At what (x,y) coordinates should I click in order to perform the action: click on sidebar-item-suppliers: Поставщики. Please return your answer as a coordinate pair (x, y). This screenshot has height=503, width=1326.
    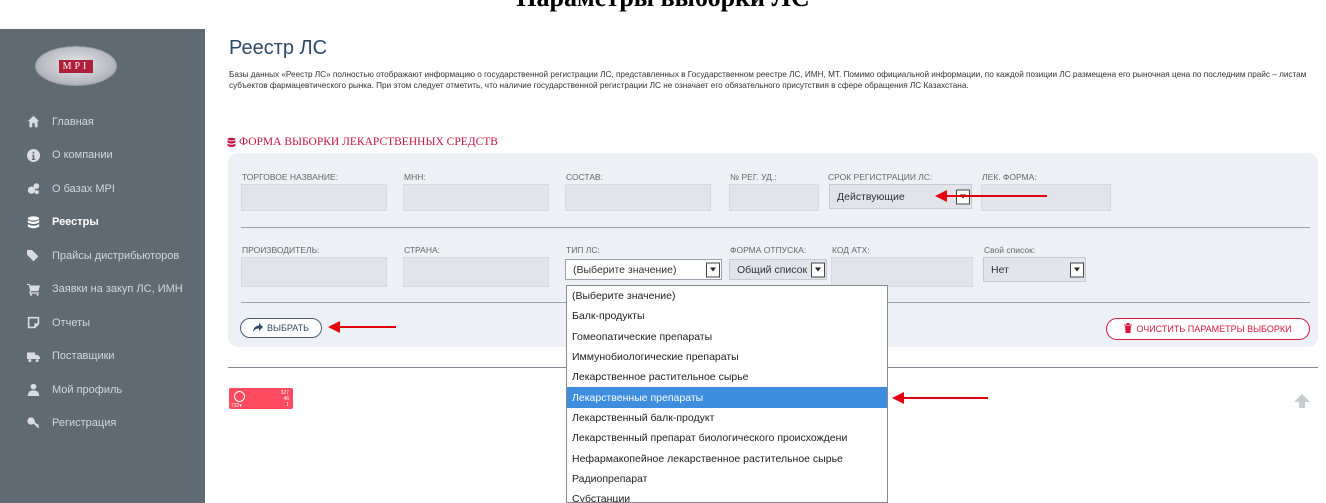
    Looking at the image, I should click on (102, 357).